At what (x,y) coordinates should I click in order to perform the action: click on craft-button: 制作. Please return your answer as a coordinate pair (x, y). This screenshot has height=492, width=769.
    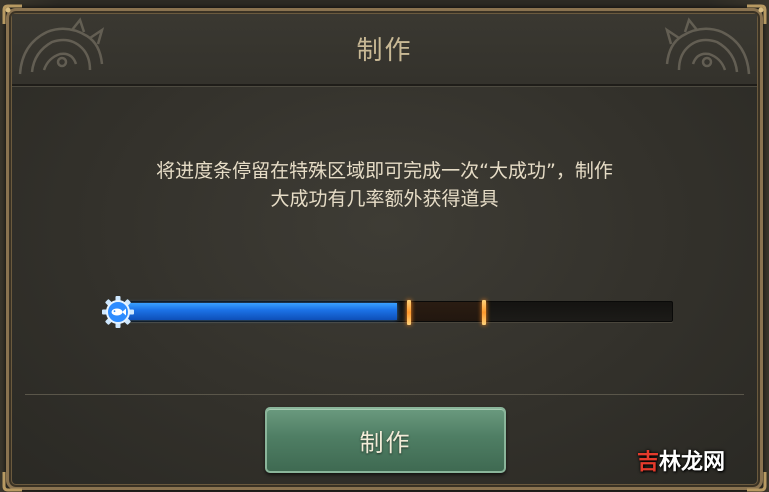
    Looking at the image, I should click on (385, 440).